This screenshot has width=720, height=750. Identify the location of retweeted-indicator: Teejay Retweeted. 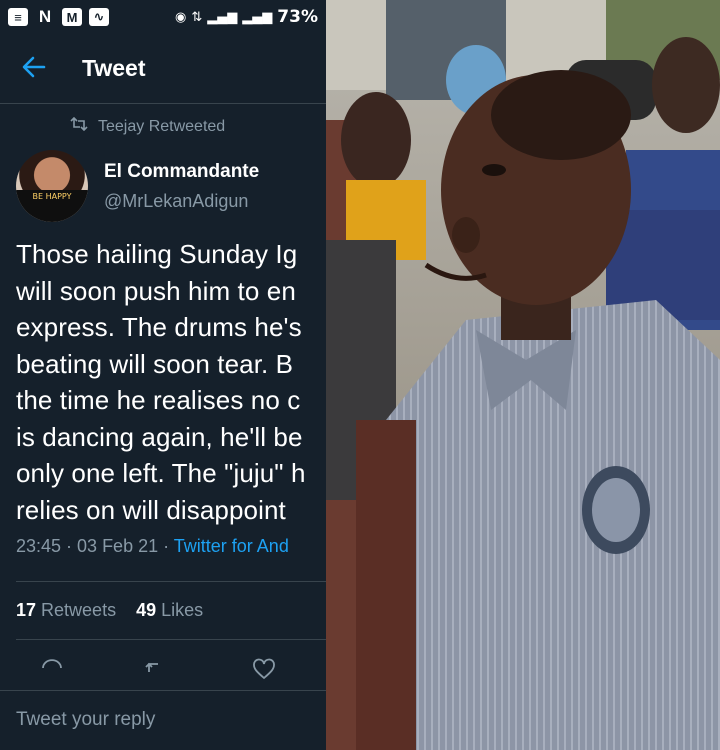
(163, 120).